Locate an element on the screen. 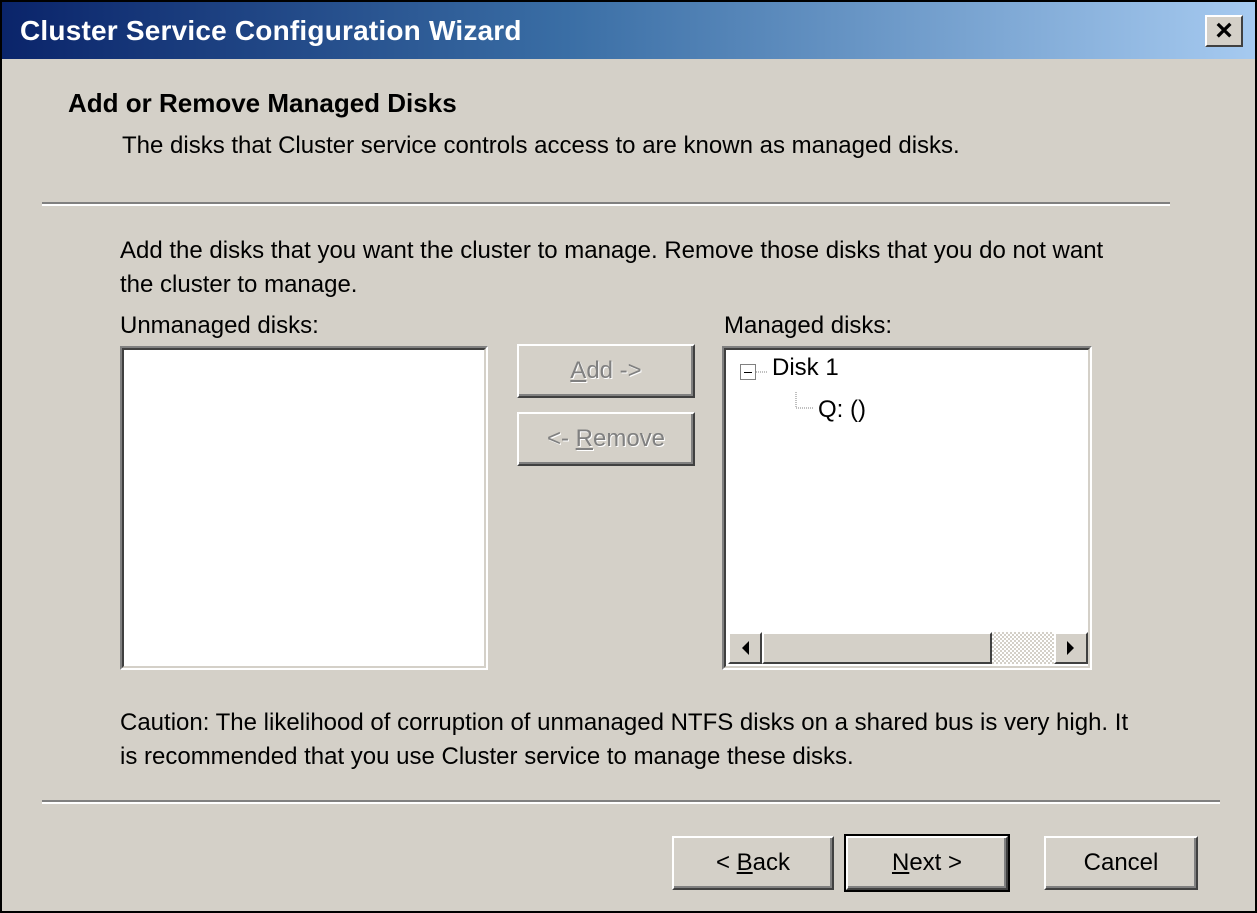 This screenshot has height=913, width=1257. window-title: Cluster Service Configuration Wizard is located at coordinates (271, 30).